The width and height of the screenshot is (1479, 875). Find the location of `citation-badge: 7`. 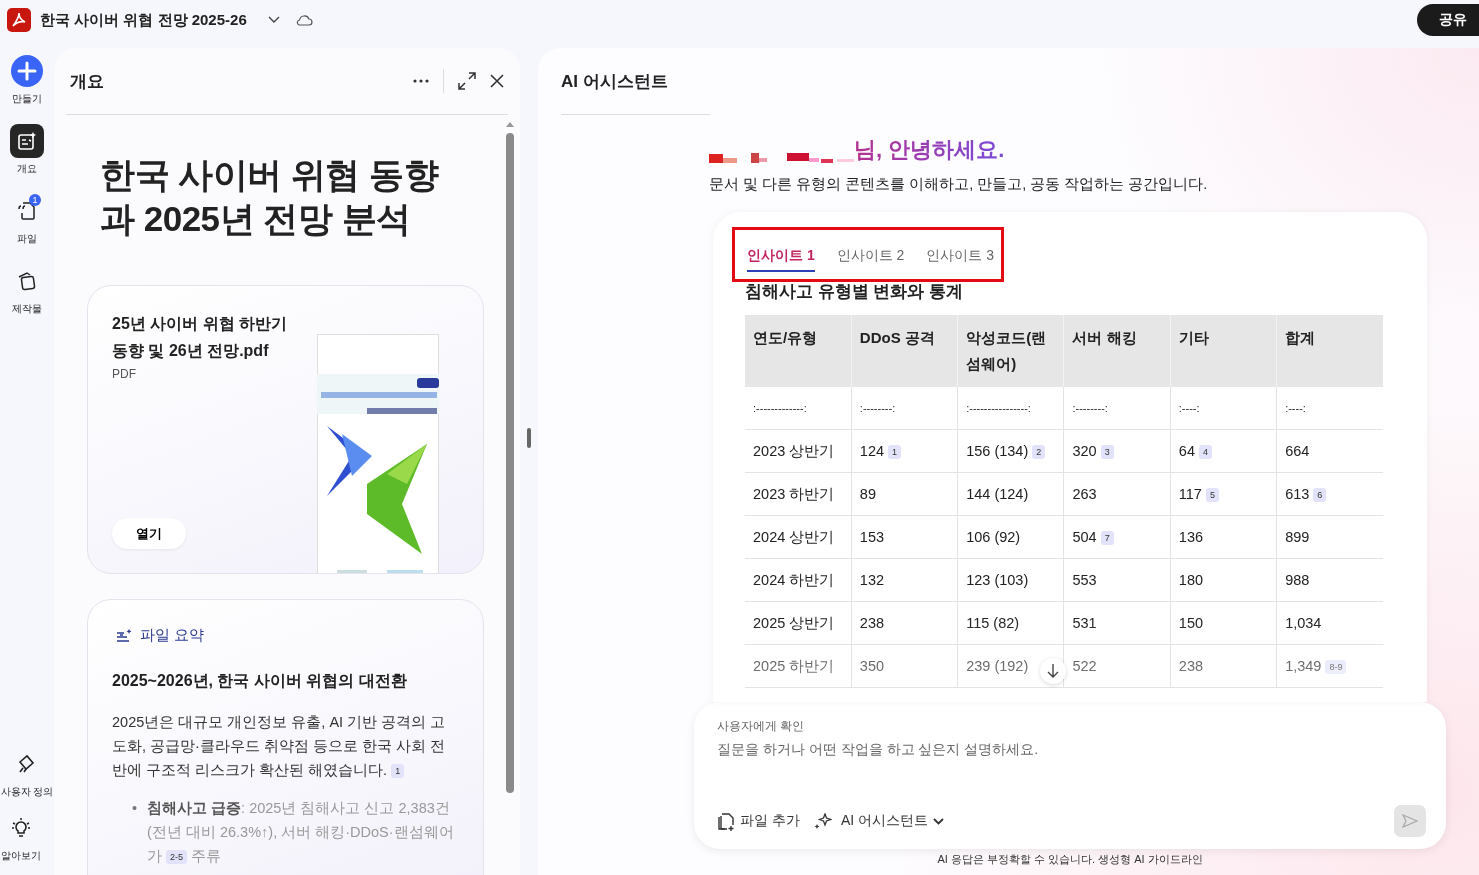

citation-badge: 7 is located at coordinates (1107, 538).